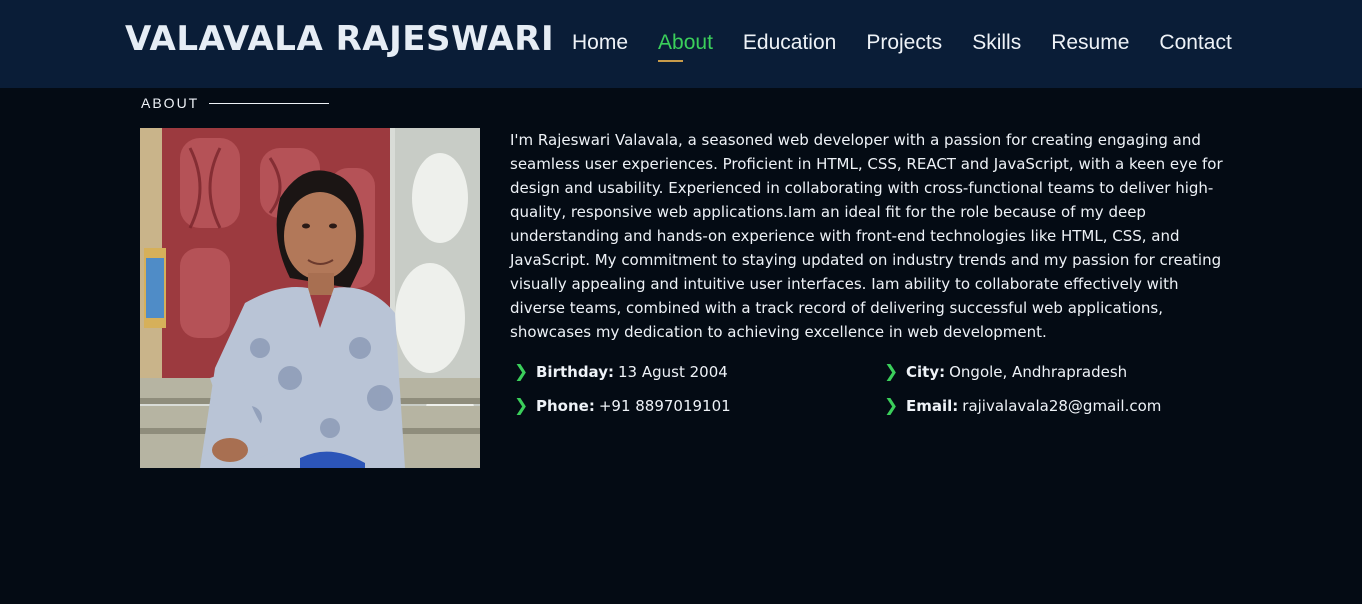 The width and height of the screenshot is (1362, 604). Describe the element at coordinates (339, 39) in the screenshot. I see `brand-logo: VALAVALA RAJESWARI` at that location.